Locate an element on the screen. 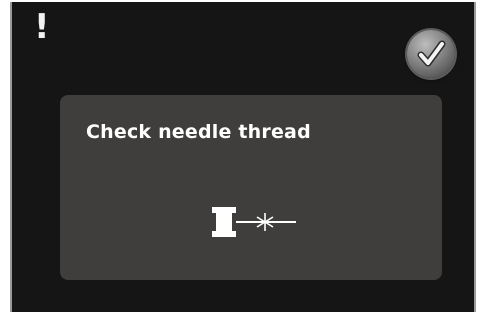 This screenshot has height=314, width=484. confirm-ok-button is located at coordinates (431, 54).